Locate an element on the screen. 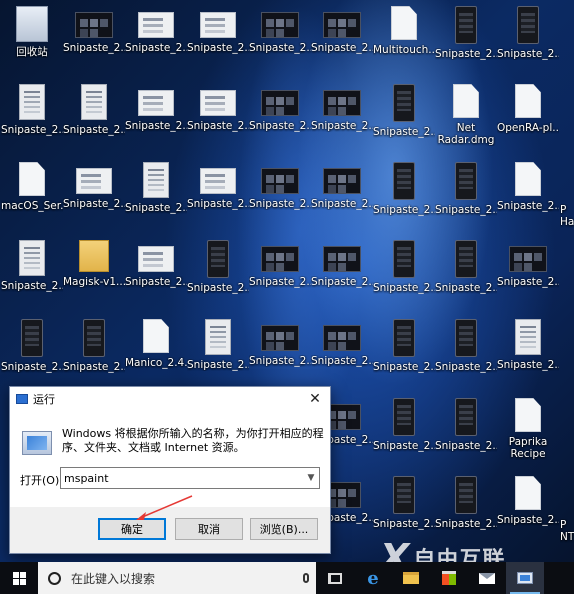 The height and width of the screenshot is (594, 574). edge-icon: e is located at coordinates (373, 578).